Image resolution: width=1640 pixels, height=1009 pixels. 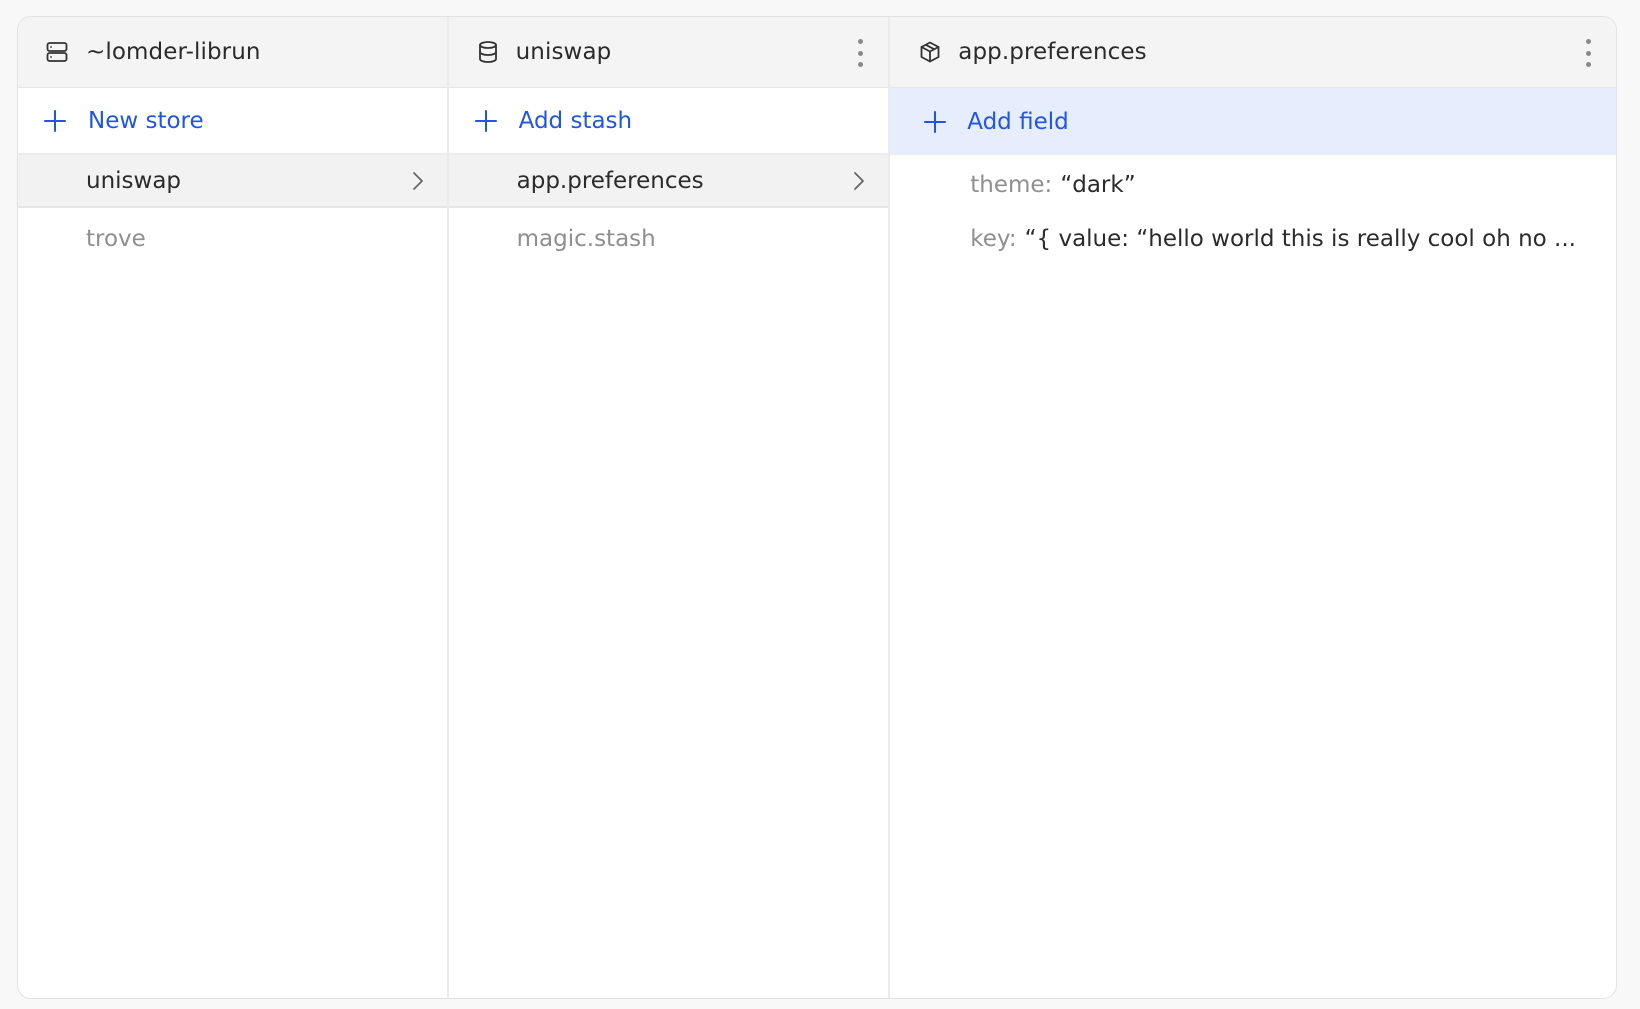 I want to click on field-value: “dark”, so click(x=1098, y=185).